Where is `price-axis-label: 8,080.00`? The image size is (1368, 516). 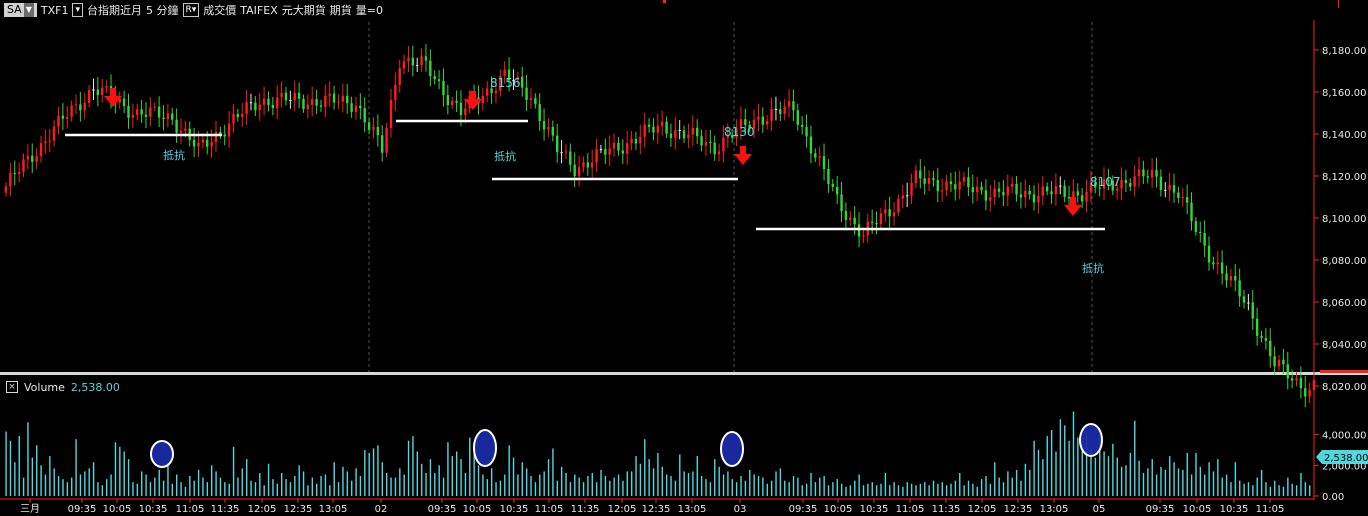
price-axis-label: 8,080.00 is located at coordinates (1344, 261).